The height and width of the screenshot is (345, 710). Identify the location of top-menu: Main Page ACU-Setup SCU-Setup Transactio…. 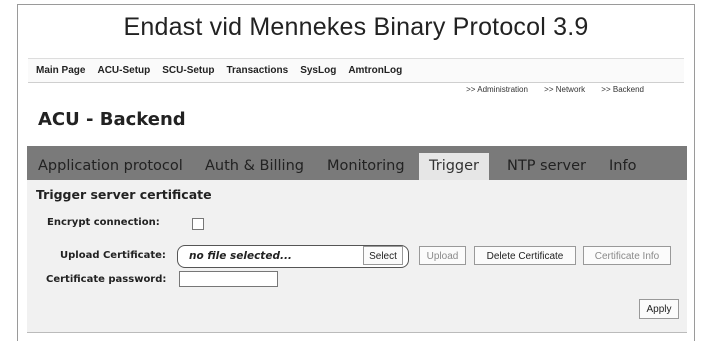
(356, 70).